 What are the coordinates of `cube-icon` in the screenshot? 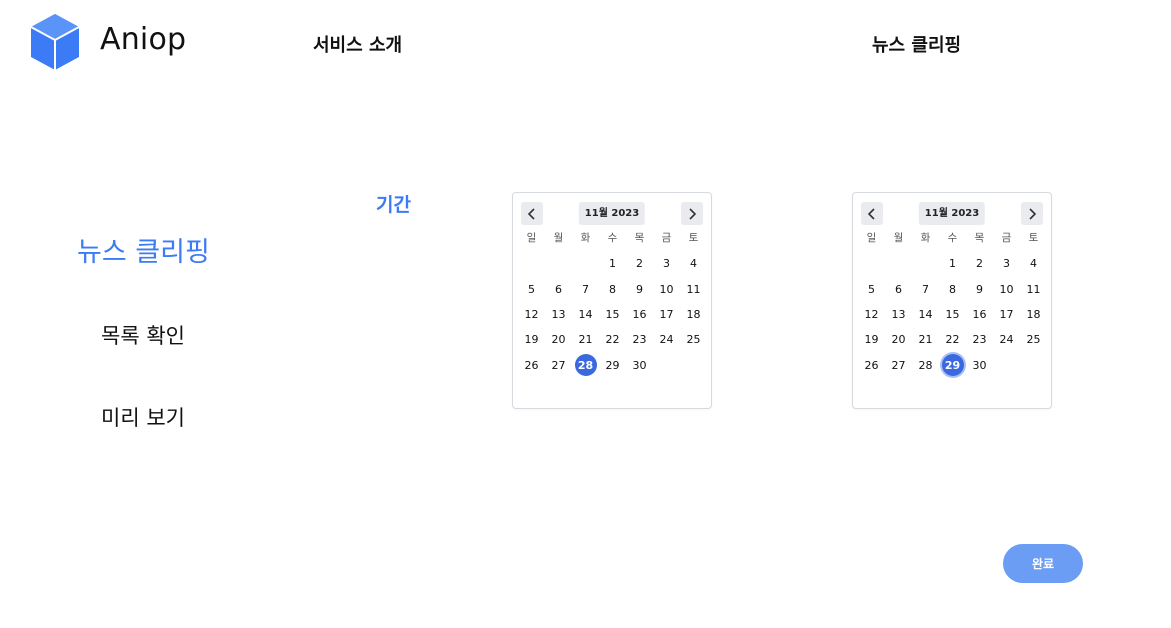 It's located at (55, 42).